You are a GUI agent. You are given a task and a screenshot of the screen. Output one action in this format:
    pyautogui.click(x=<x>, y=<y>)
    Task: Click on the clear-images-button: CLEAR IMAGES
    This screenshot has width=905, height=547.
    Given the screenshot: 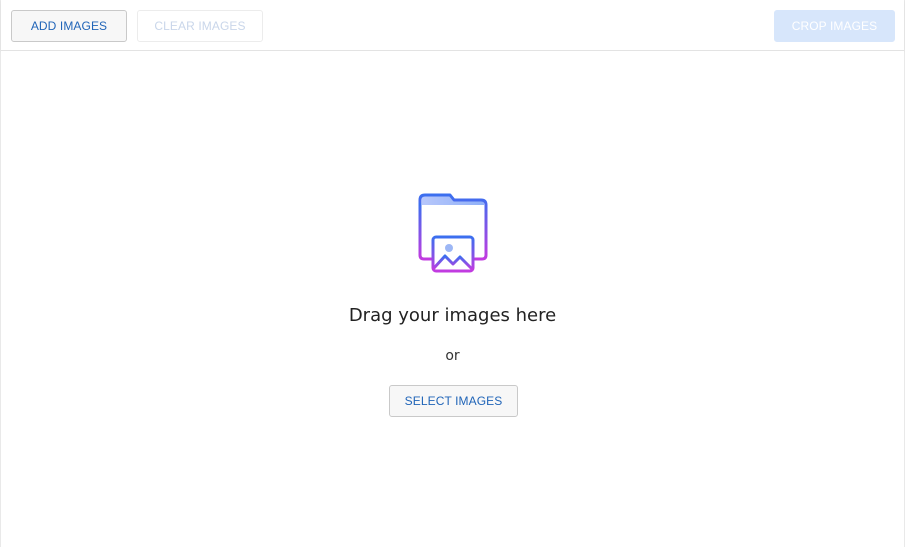 What is the action you would take?
    pyautogui.click(x=200, y=26)
    